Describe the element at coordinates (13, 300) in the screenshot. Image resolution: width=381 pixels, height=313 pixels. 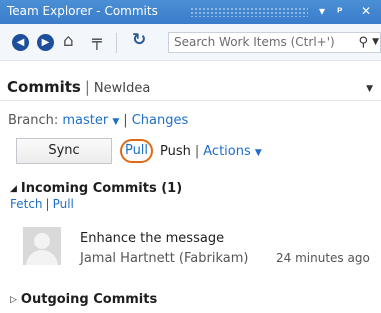
I see `collapsed-triangle-icon: ▷` at that location.